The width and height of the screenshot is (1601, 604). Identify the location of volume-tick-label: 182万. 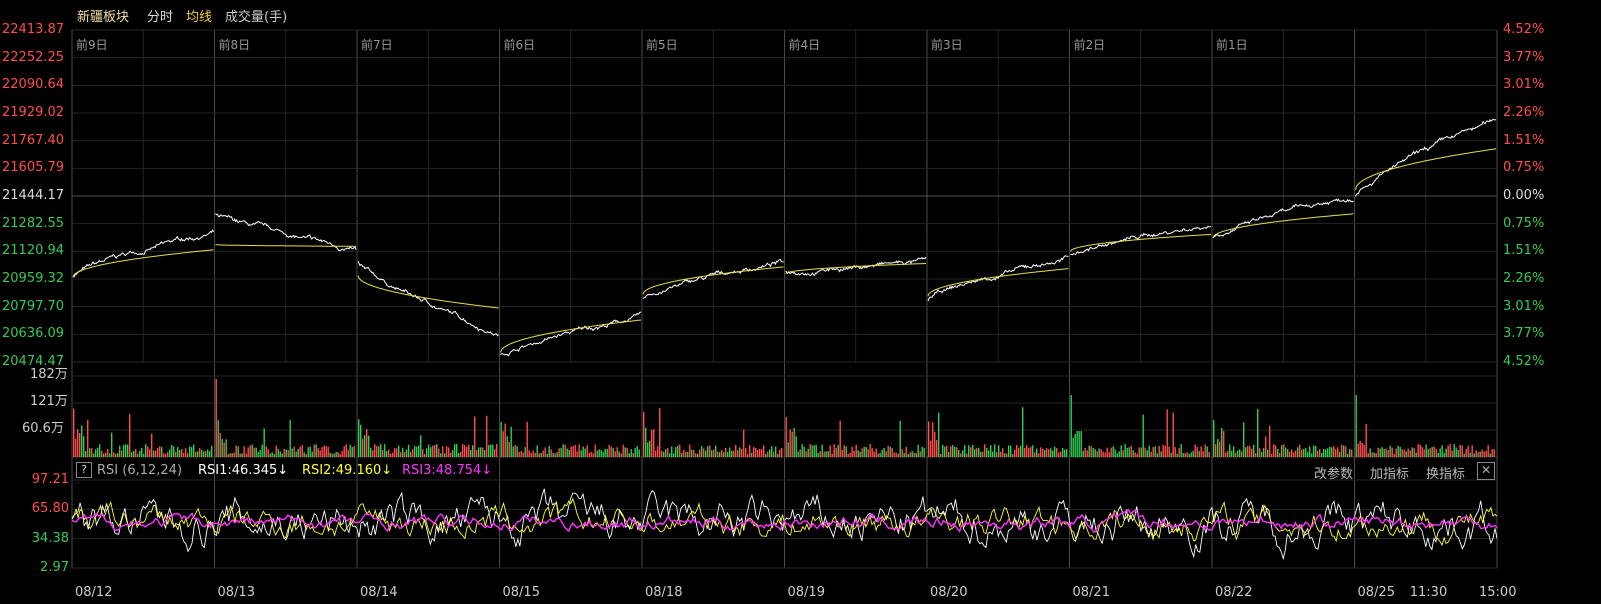
(49, 374).